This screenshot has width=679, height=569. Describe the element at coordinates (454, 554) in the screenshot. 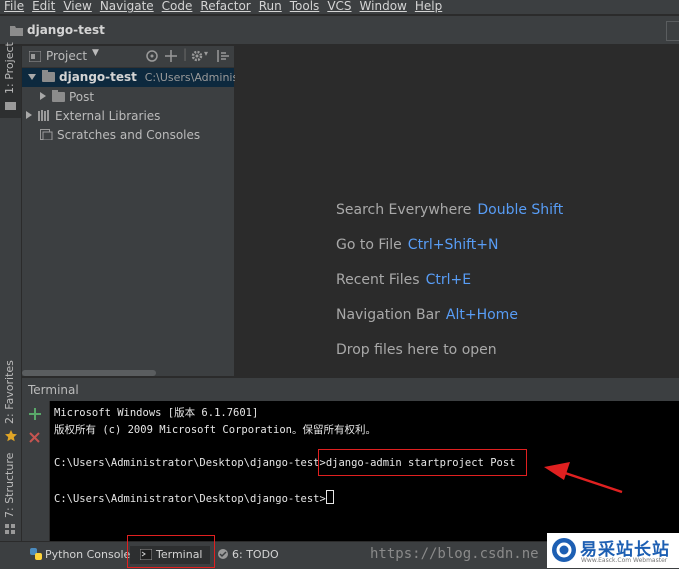

I see `watermark-url: https://blog.csdn.ne` at that location.